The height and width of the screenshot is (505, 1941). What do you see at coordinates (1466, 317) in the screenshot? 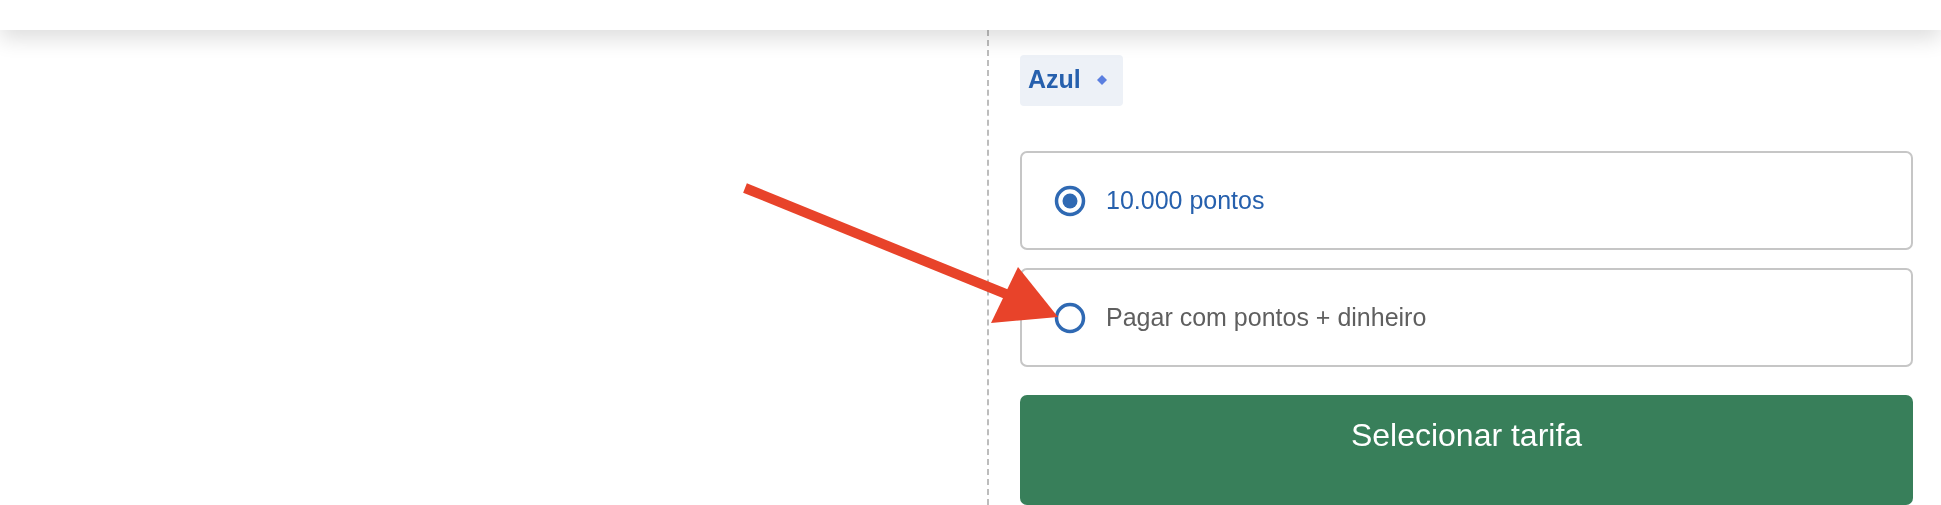
I see `fare-option: Pagar com pontos + dinheiro` at bounding box center [1466, 317].